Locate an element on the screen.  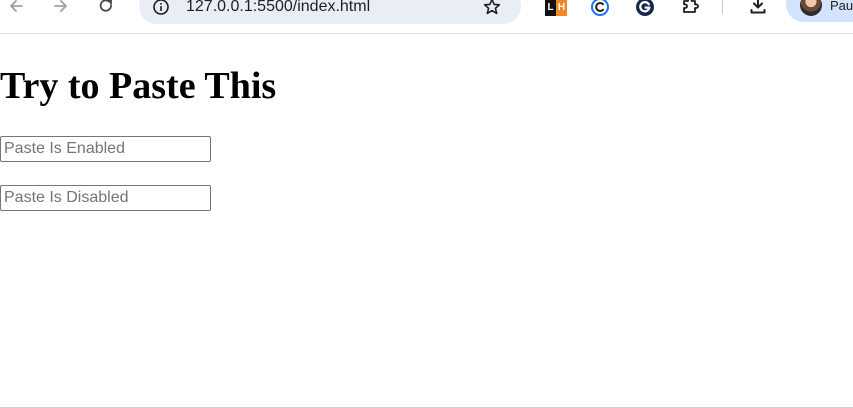
profile-name: Pau is located at coordinates (841, 6).